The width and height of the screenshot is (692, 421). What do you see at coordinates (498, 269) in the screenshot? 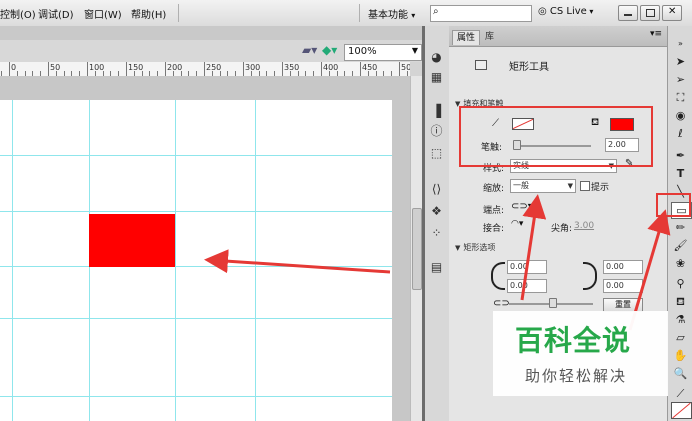
I see `corner-top-left-icon` at bounding box center [498, 269].